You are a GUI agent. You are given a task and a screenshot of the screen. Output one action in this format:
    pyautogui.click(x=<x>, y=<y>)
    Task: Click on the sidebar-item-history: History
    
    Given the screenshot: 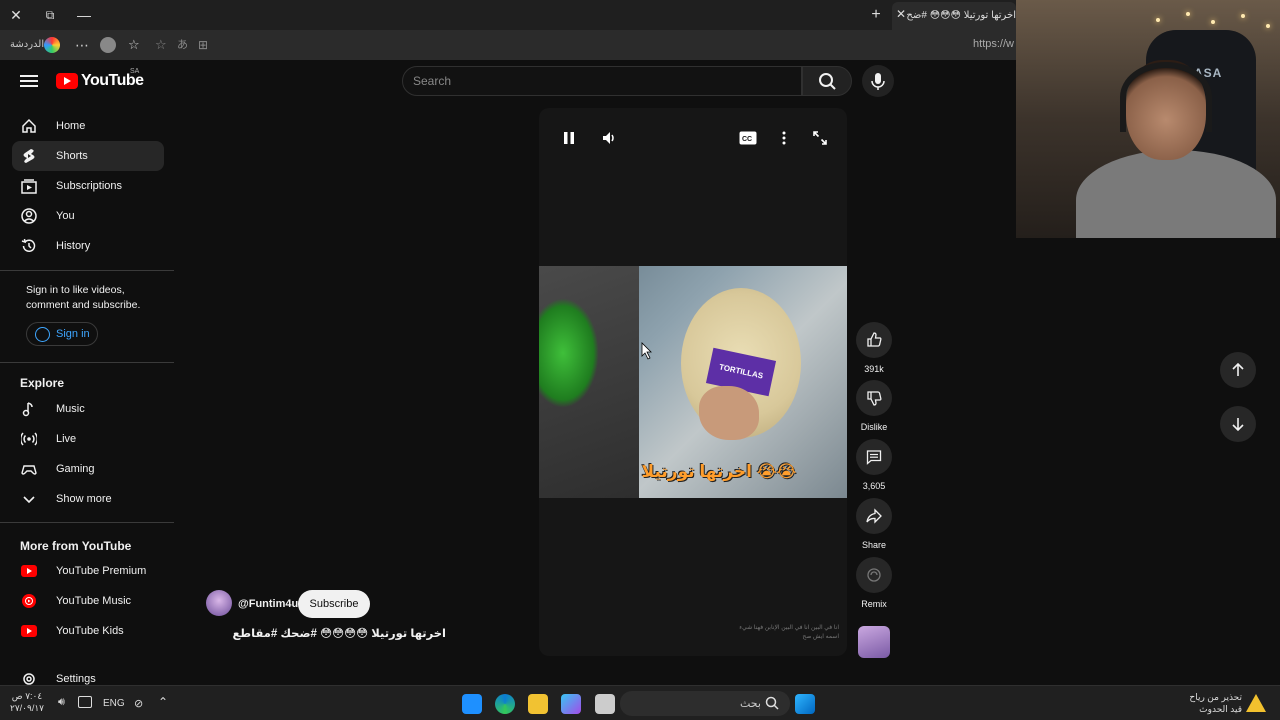 What is the action you would take?
    pyautogui.click(x=88, y=246)
    